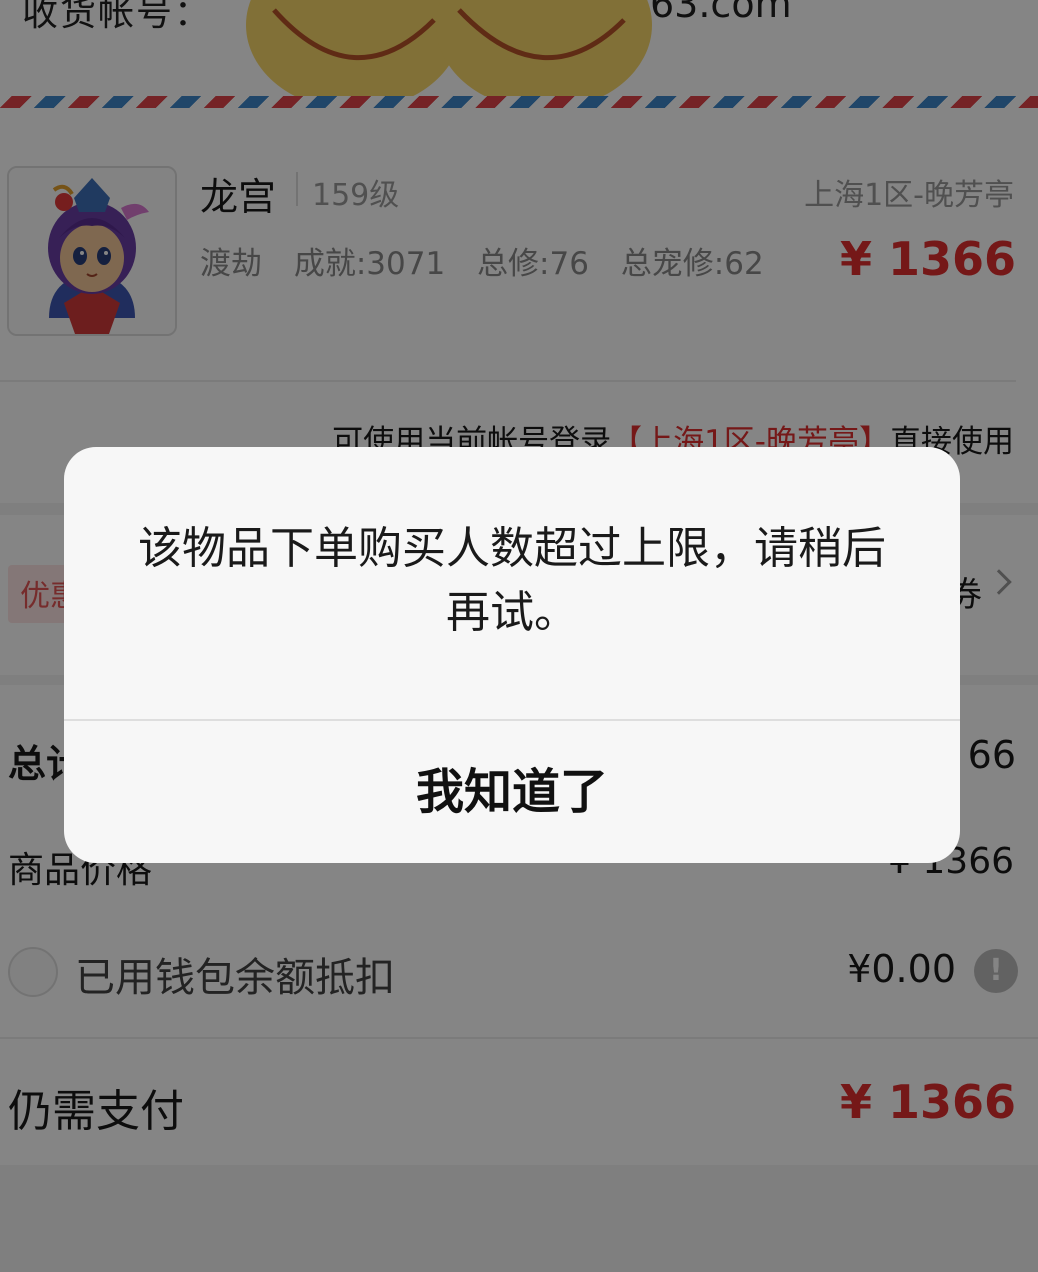  What do you see at coordinates (512, 792) in the screenshot?
I see `confirm-button: 我知道了` at bounding box center [512, 792].